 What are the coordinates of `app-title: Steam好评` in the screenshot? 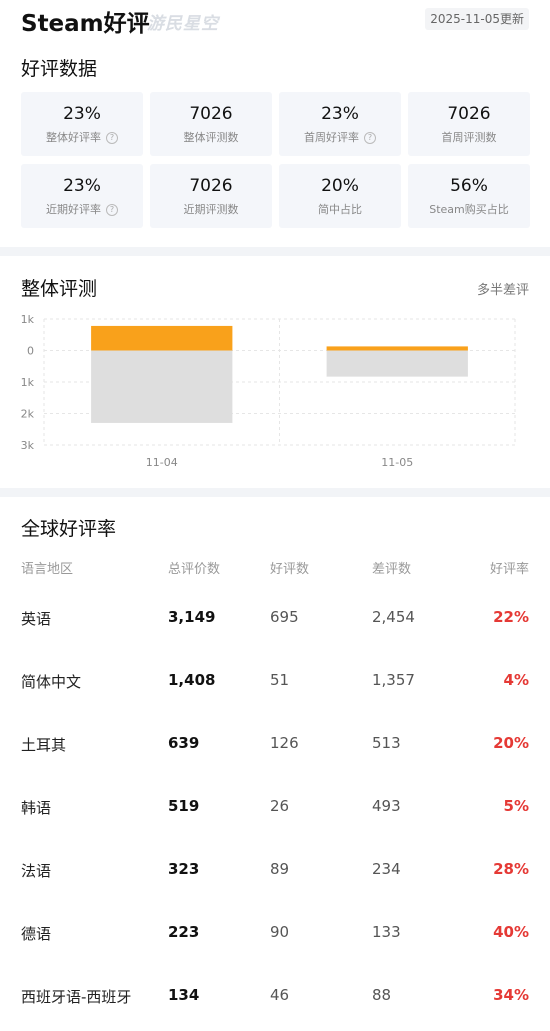 It's located at (85, 24).